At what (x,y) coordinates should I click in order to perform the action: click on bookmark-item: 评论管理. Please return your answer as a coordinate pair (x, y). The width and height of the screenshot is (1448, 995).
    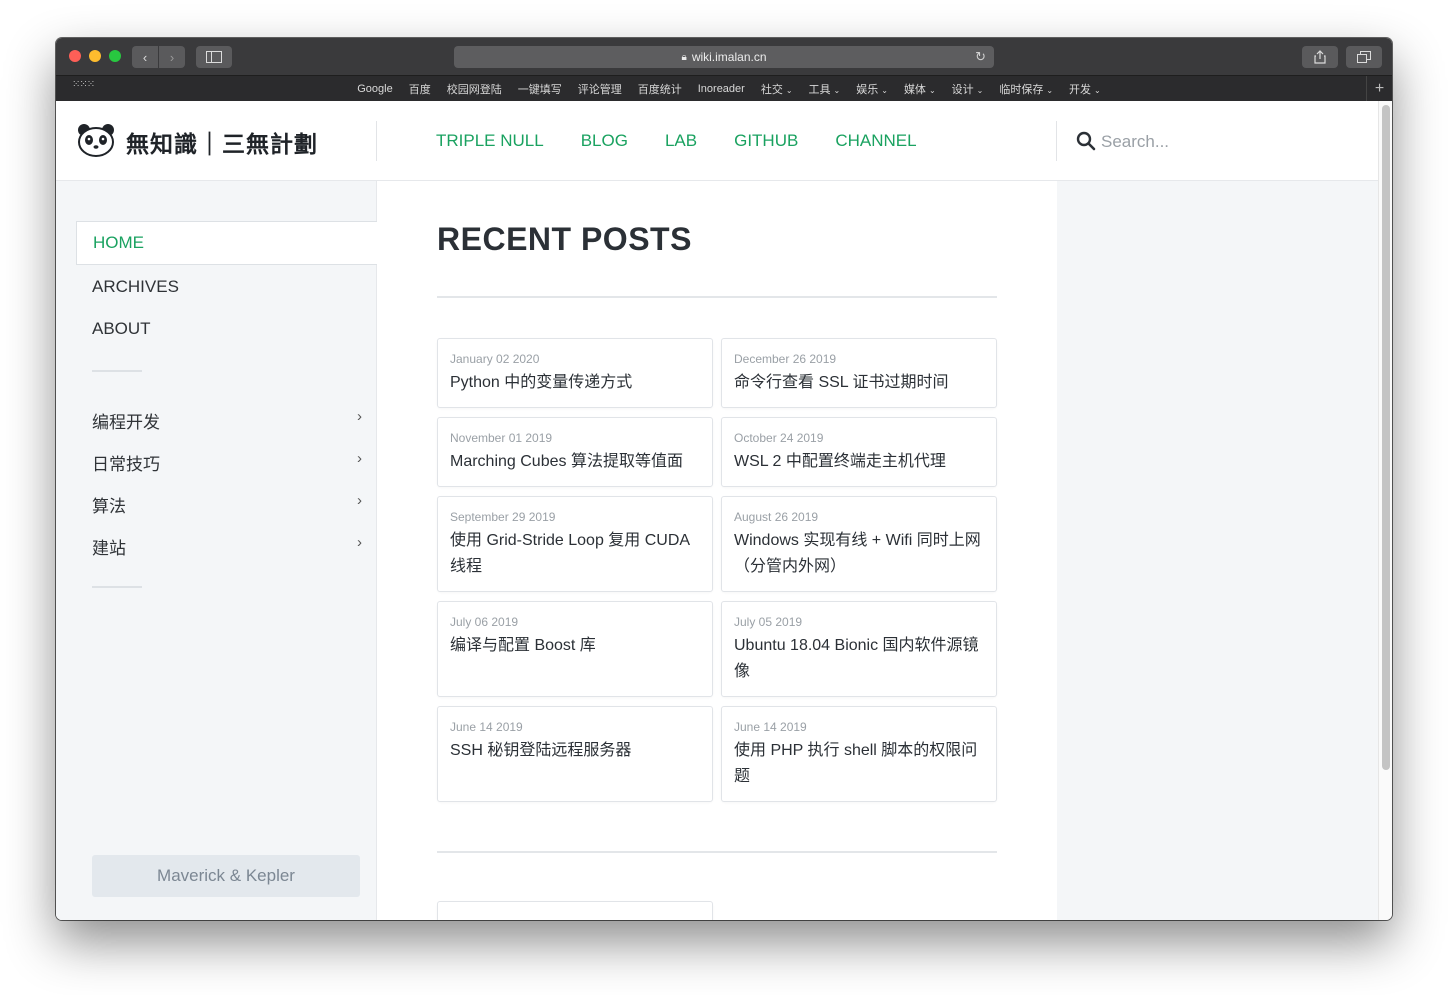
    Looking at the image, I should click on (600, 89).